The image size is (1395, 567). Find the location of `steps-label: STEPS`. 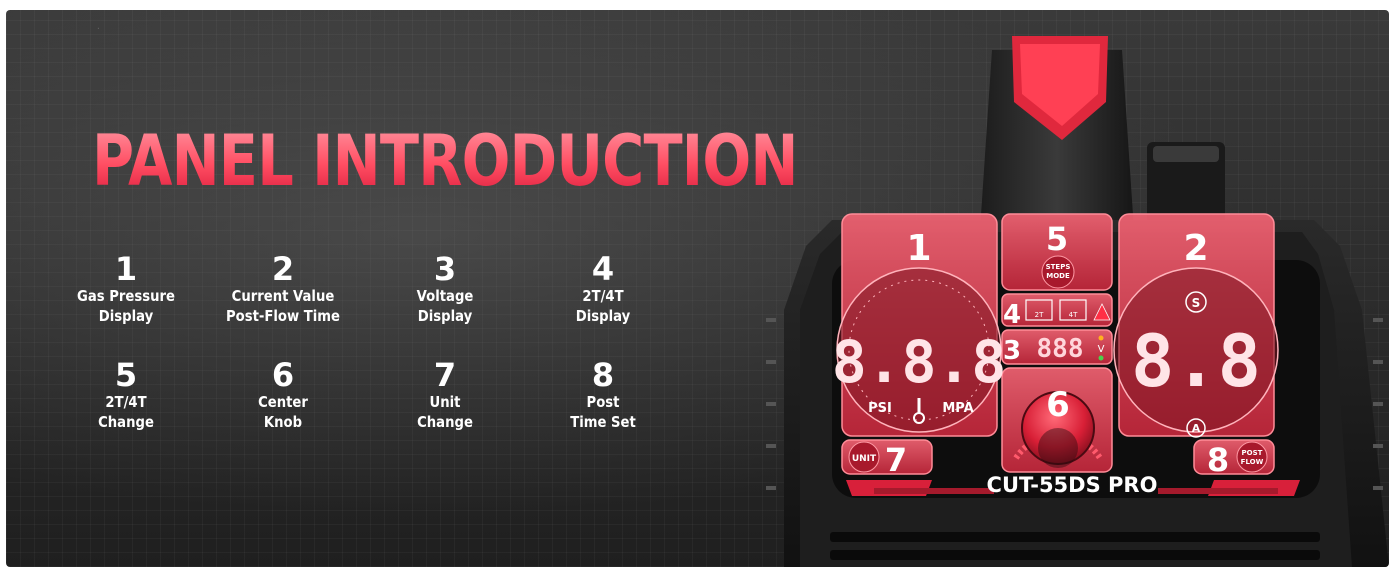

steps-label: STEPS is located at coordinates (1058, 267).